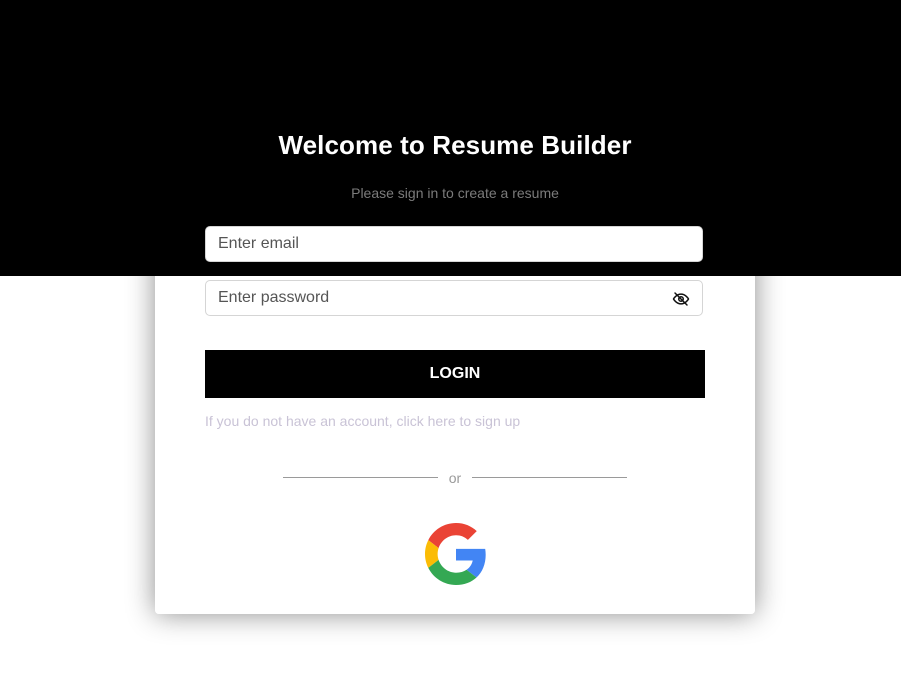 The height and width of the screenshot is (680, 901). Describe the element at coordinates (455, 145) in the screenshot. I see `page-title: Welcome to Resume Builder` at that location.